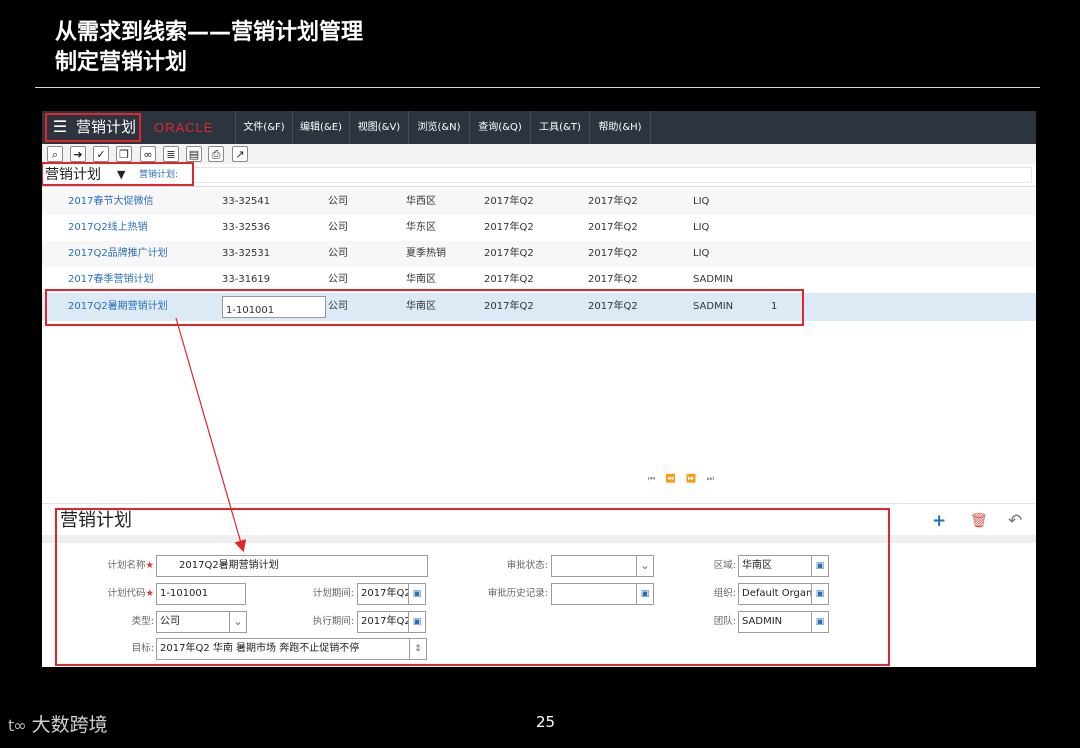 This screenshot has height=748, width=1080. Describe the element at coordinates (118, 254) in the screenshot. I see `plan-name-link: 2017Q2品牌推广计划` at that location.